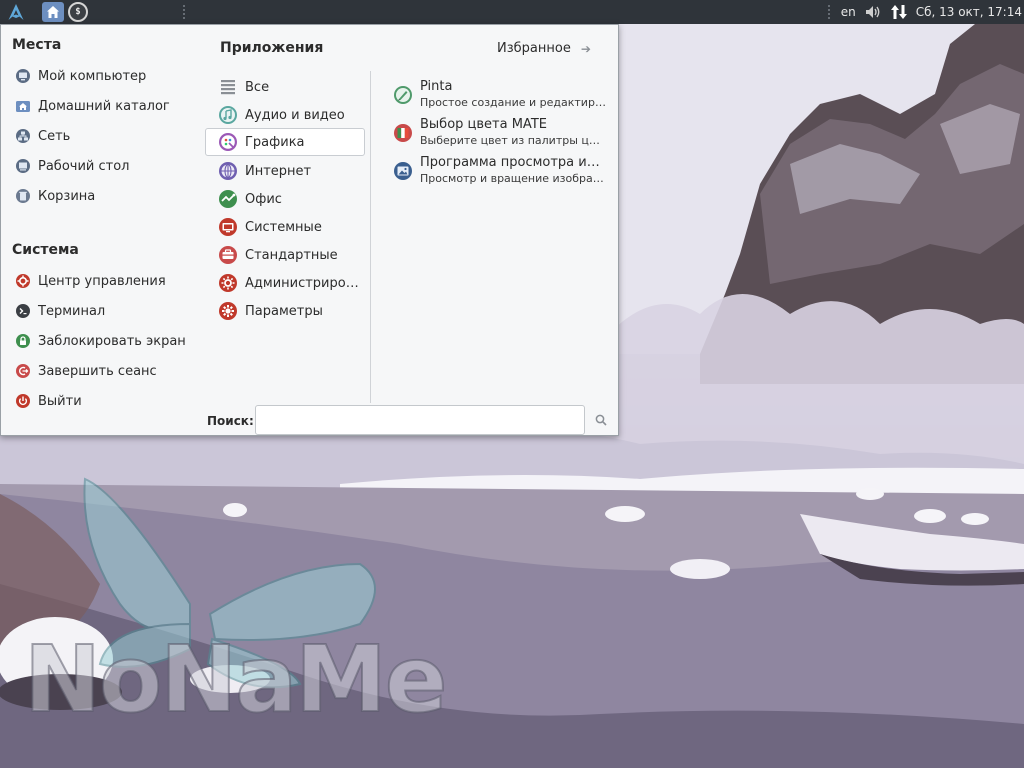  I want to click on trash-icon, so click(23, 196).